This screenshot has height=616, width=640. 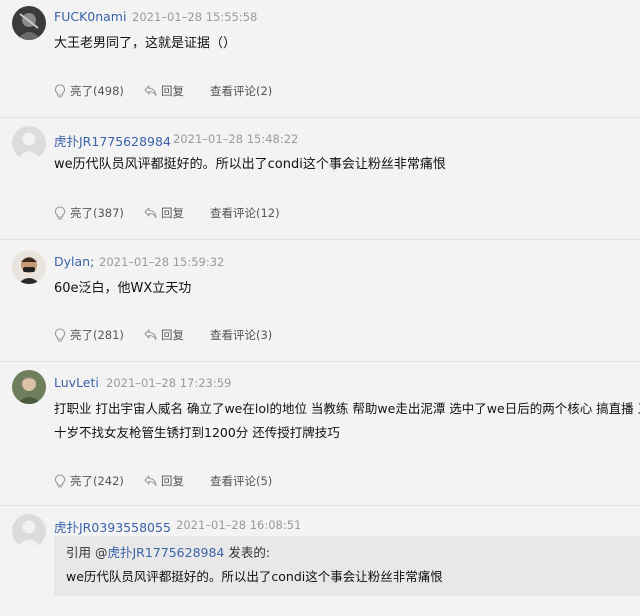 I want to click on quote-suffix: 发表的:, so click(x=247, y=552).